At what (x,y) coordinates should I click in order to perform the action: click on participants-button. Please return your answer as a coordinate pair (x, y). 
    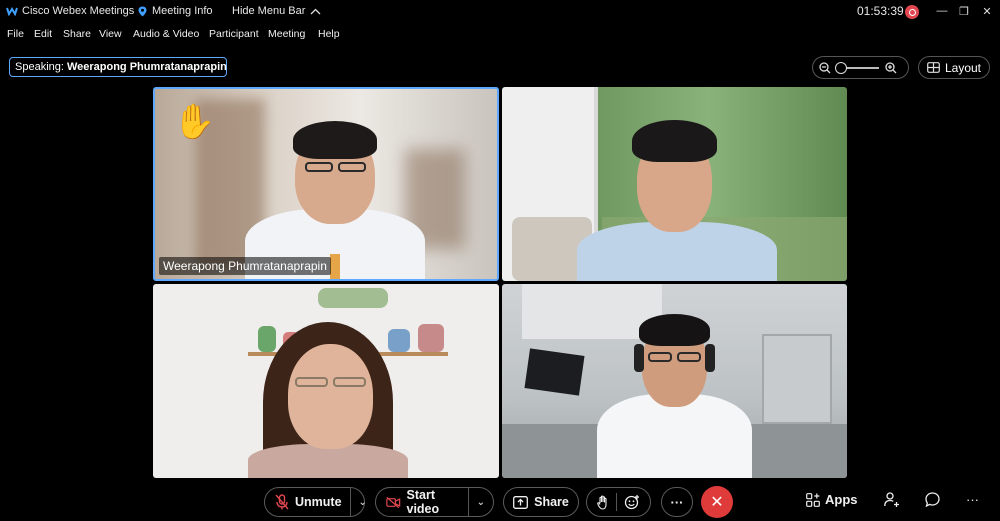
    Looking at the image, I should click on (892, 499).